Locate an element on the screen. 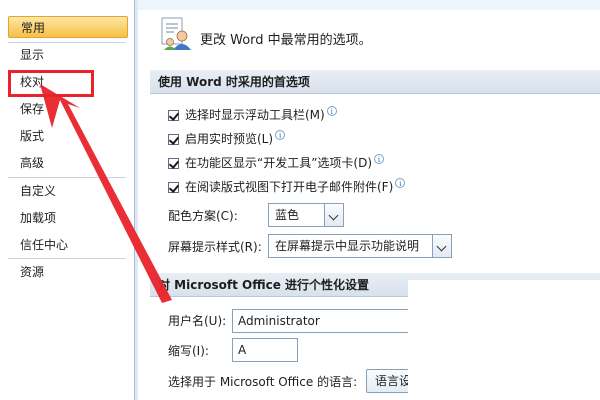 The image size is (600, 400). annotation-highlight-box is located at coordinates (51, 83).